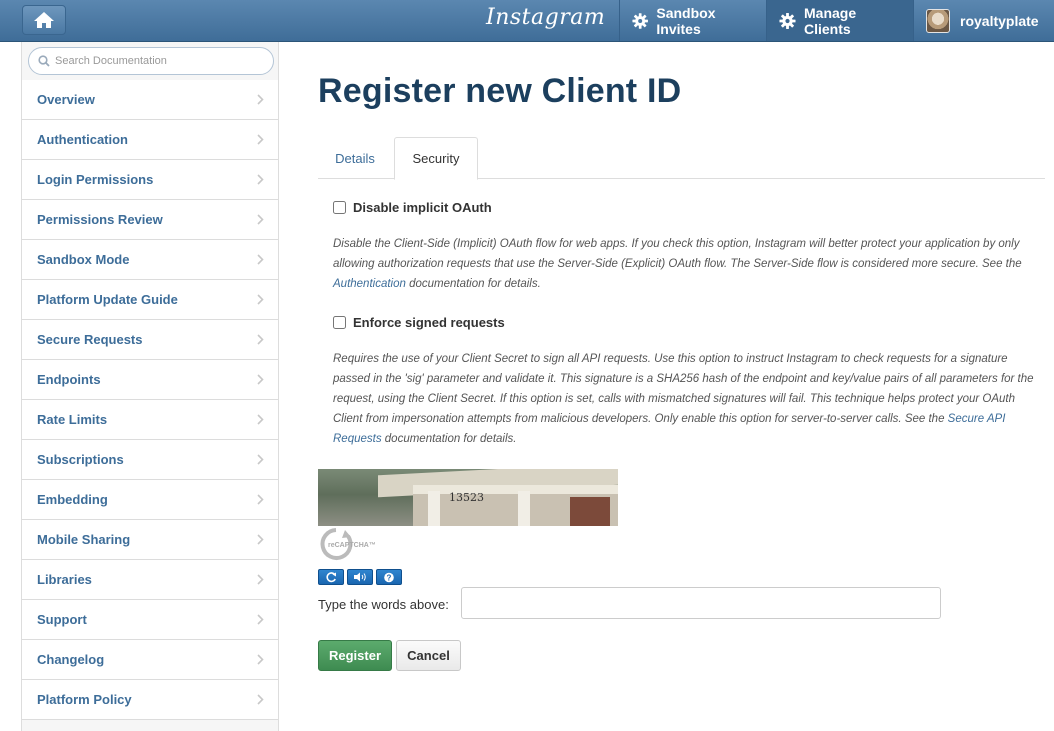 The width and height of the screenshot is (1054, 731). What do you see at coordinates (701, 603) in the screenshot?
I see `captcha-response-input` at bounding box center [701, 603].